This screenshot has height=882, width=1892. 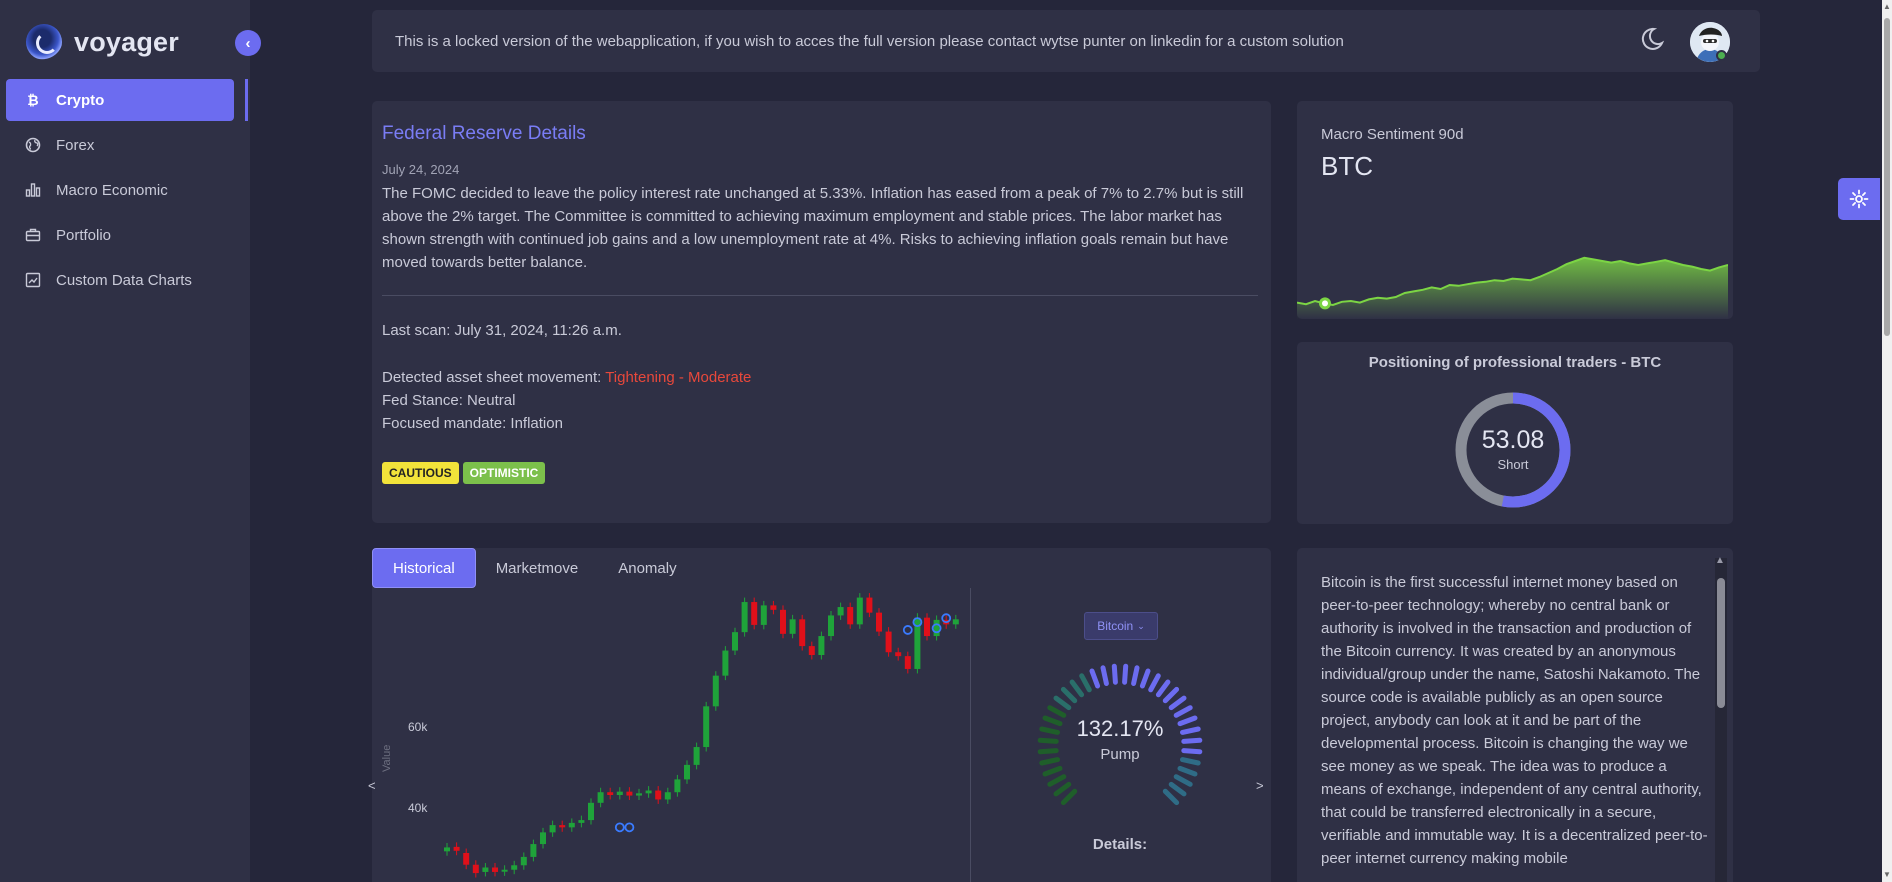 What do you see at coordinates (84, 235) in the screenshot?
I see `sidebar-item-label: Portfolio` at bounding box center [84, 235].